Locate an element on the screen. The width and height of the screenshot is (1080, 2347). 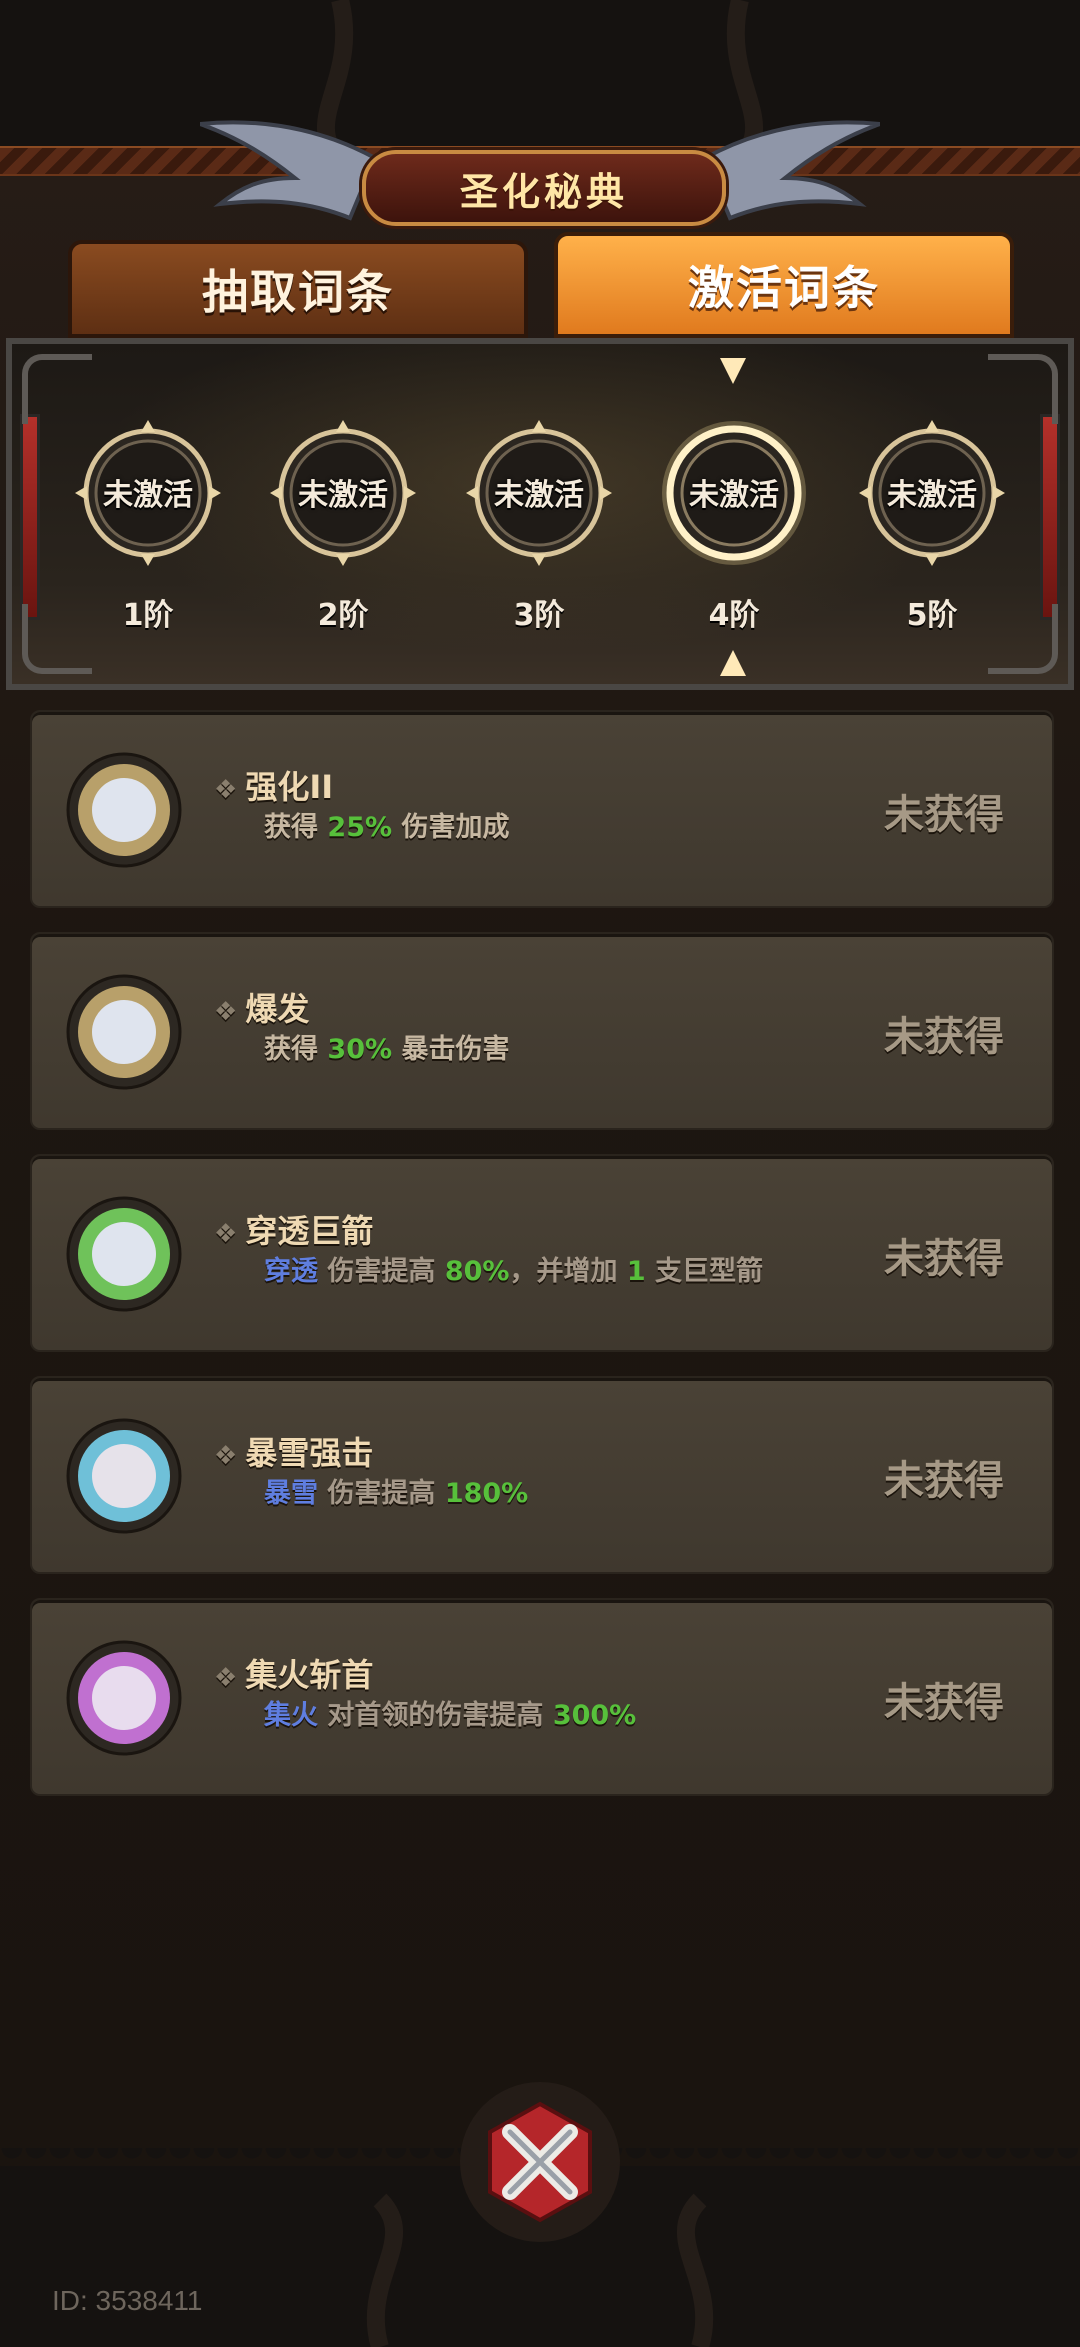
selected-tier-arrow-up-icon is located at coordinates (733, 371).